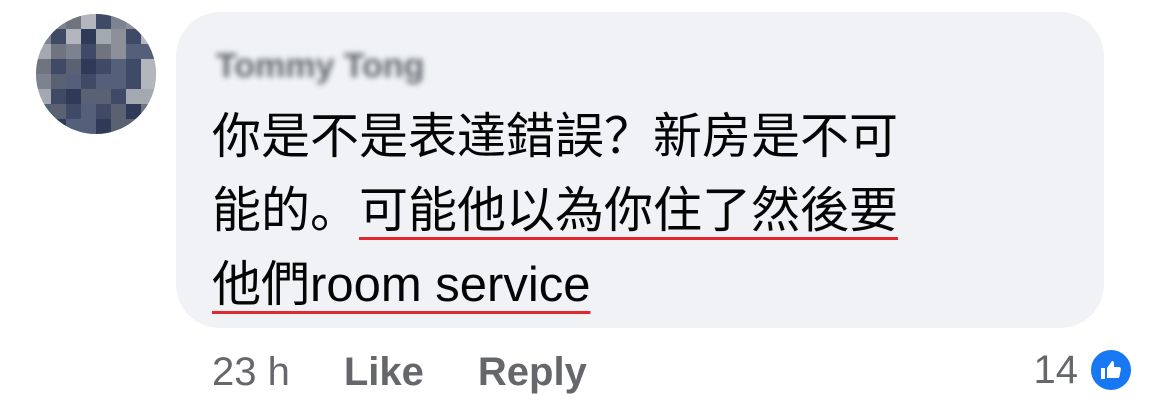 The width and height of the screenshot is (1170, 408). What do you see at coordinates (1056, 370) in the screenshot?
I see `reaction-count: 14` at bounding box center [1056, 370].